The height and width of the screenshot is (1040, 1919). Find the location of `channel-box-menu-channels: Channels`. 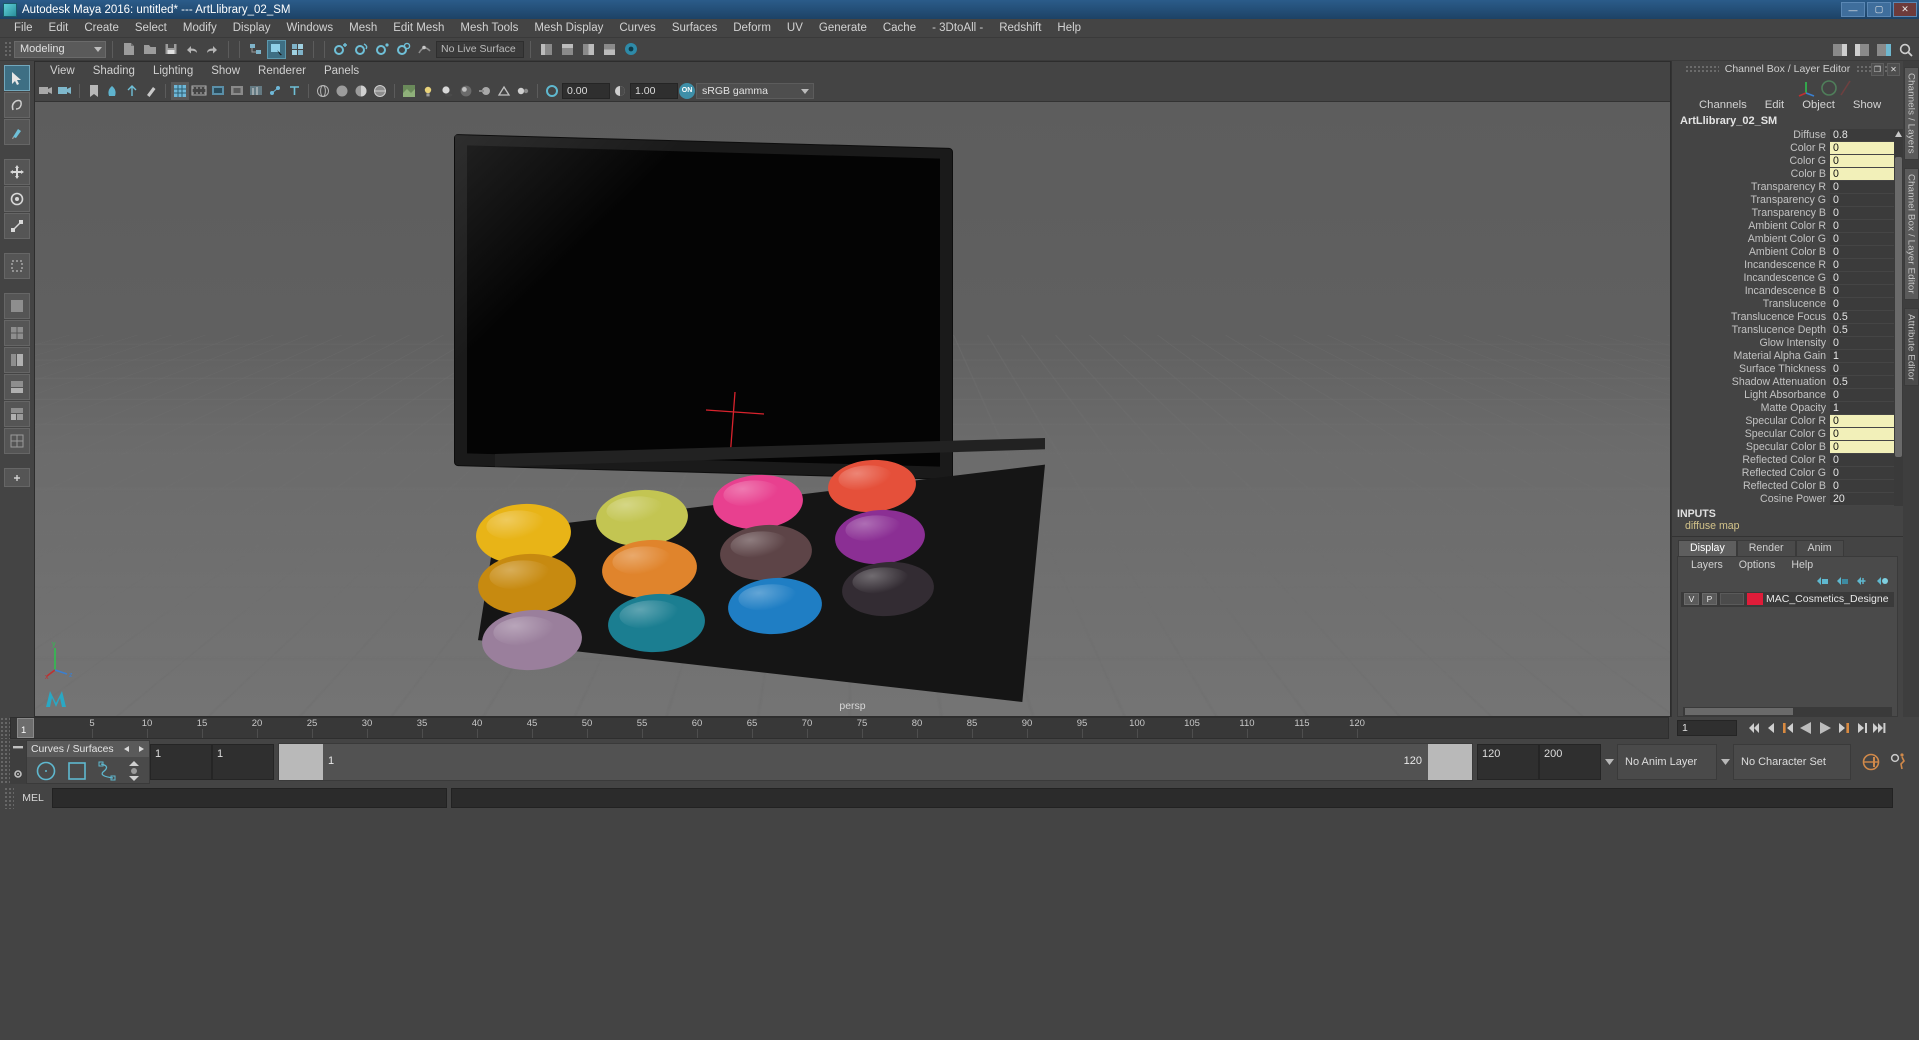

channel-box-menu-channels: Channels is located at coordinates (1723, 105).